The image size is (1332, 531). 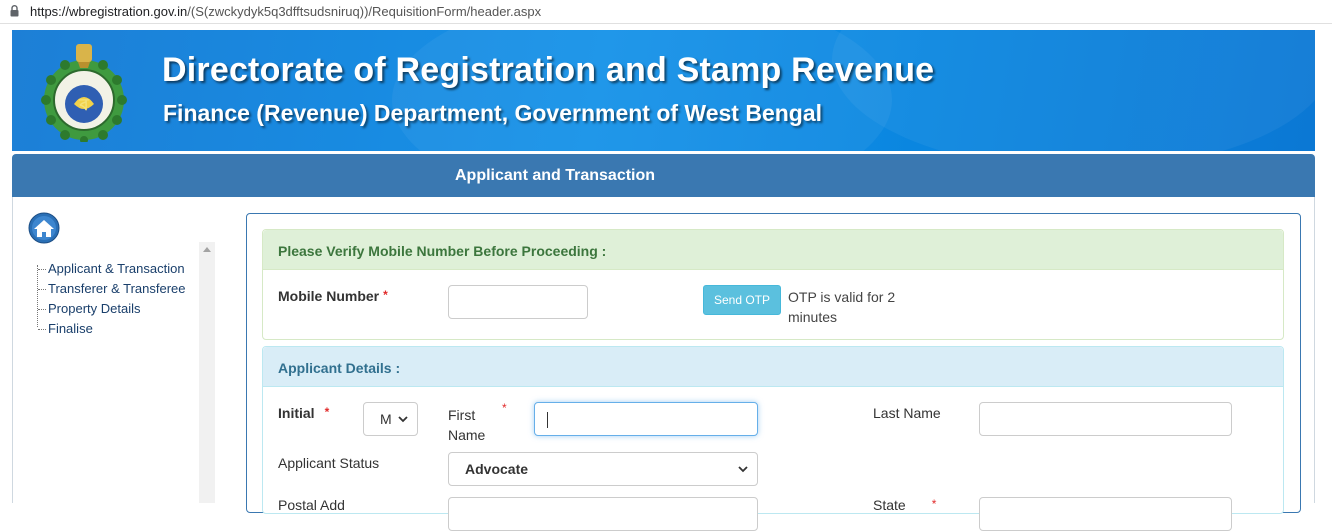 What do you see at coordinates (467, 425) in the screenshot?
I see `first-name-label: First Name` at bounding box center [467, 425].